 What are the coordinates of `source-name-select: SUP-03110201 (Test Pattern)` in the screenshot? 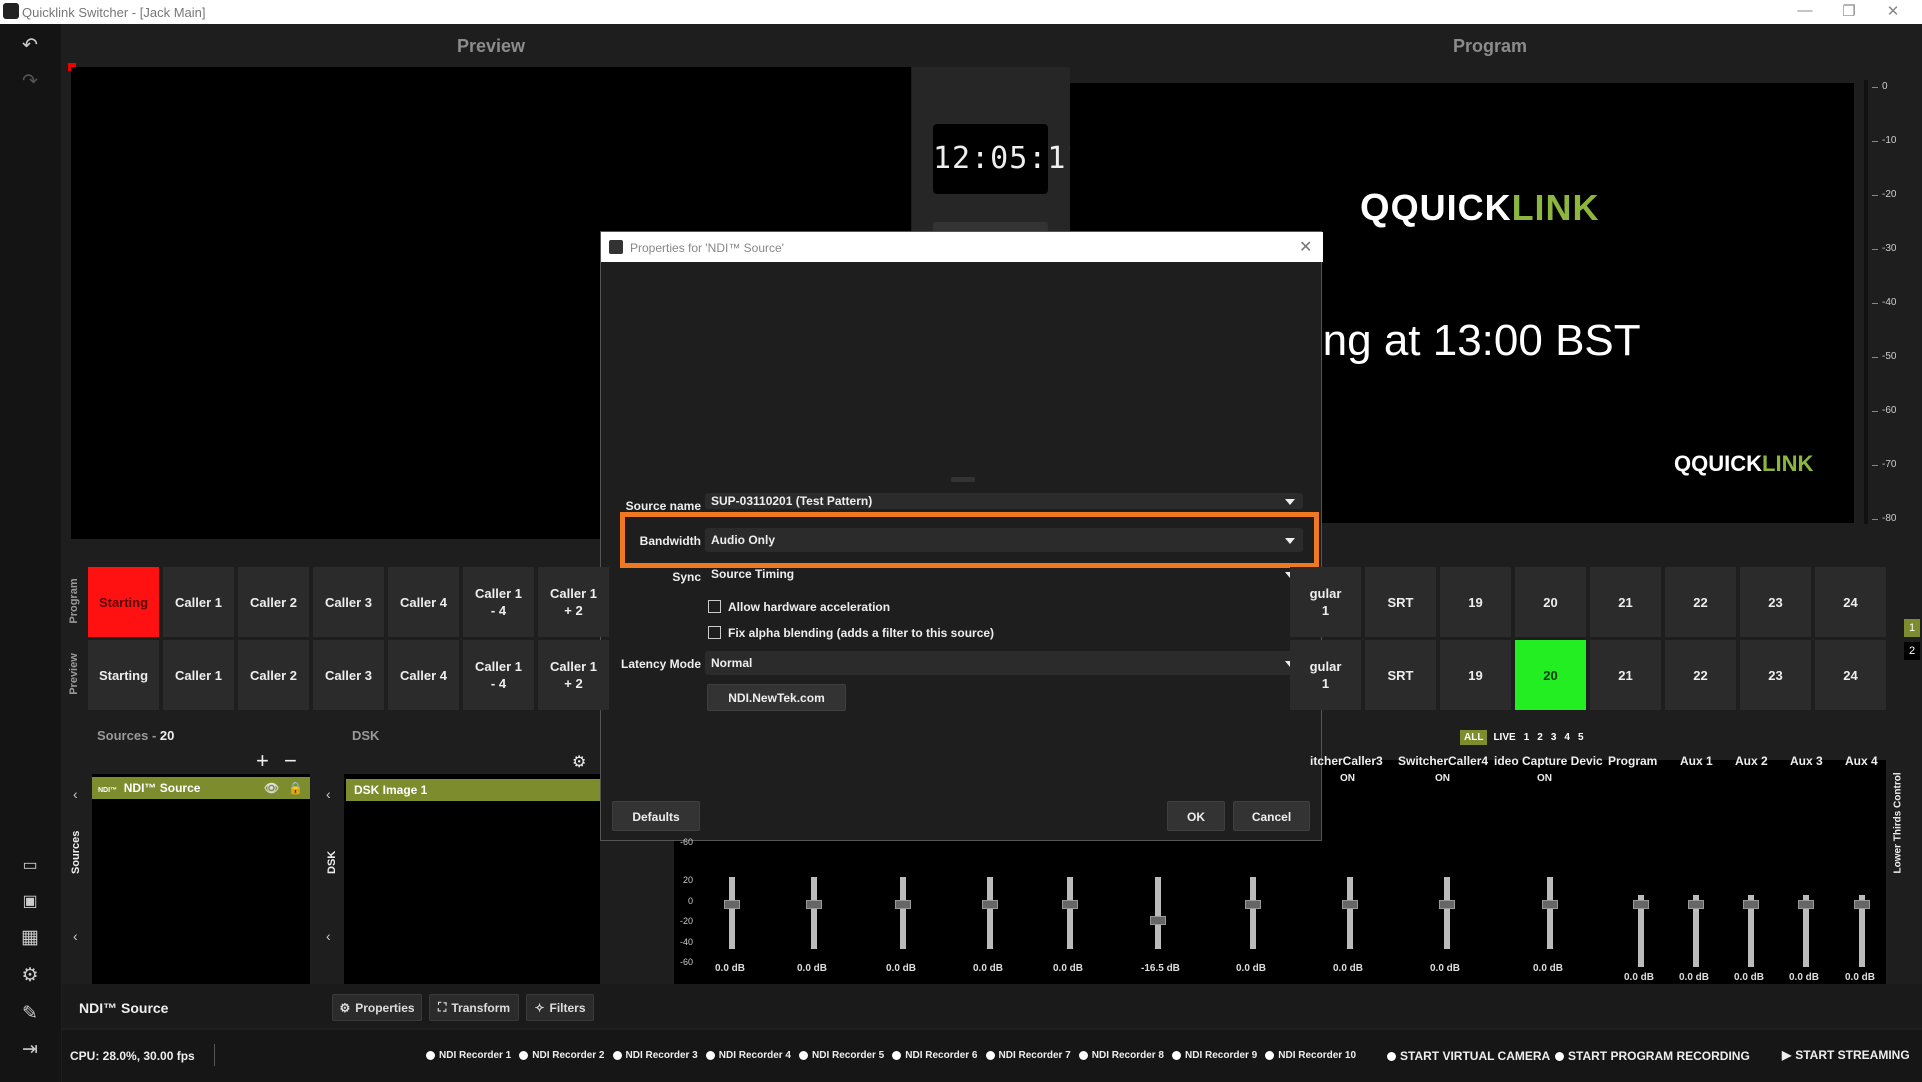 It's located at (1004, 501).